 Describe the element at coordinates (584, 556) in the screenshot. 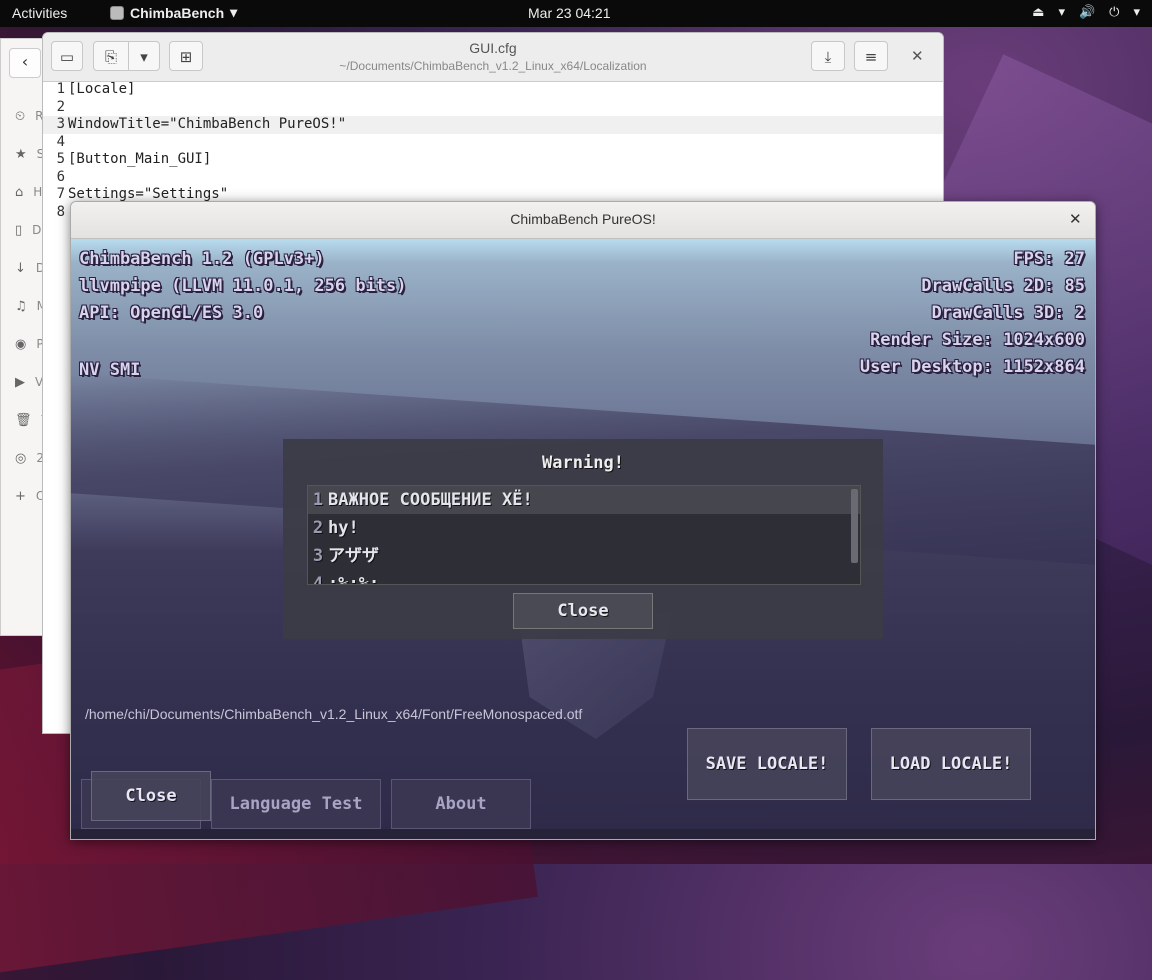

I see `list-item: 3 アザザ` at that location.